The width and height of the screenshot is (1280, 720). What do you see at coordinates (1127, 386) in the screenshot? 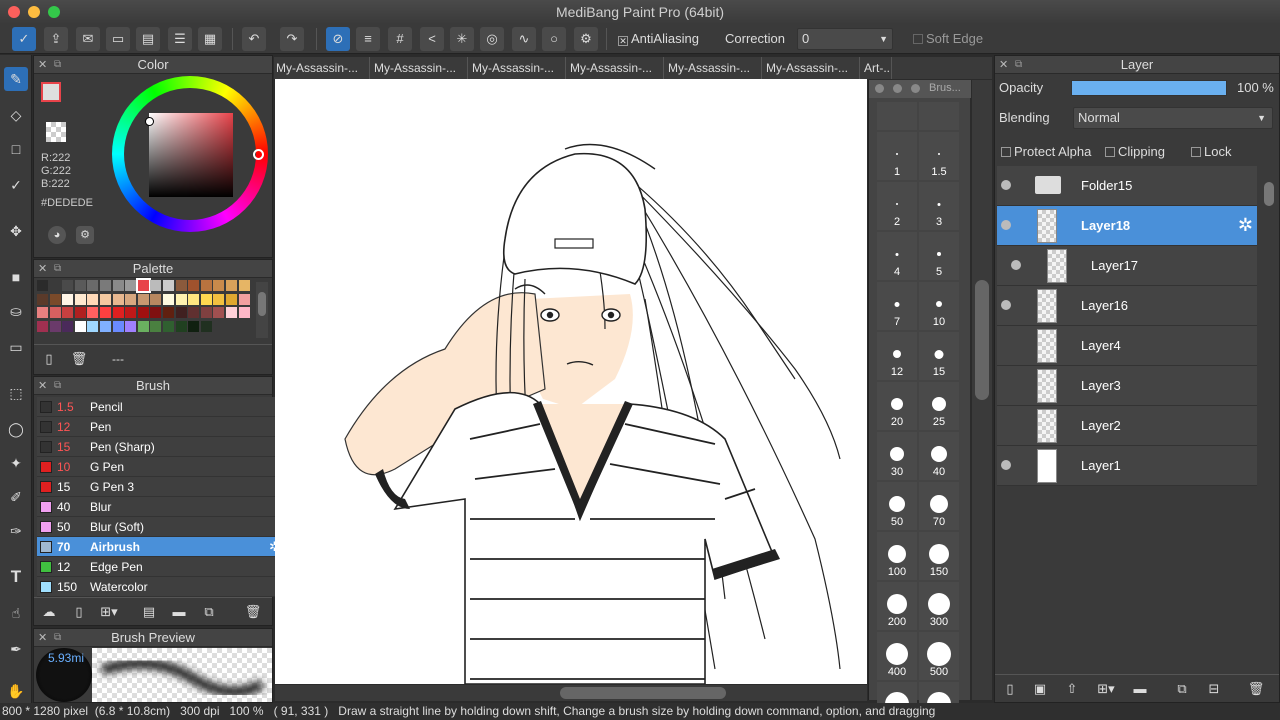
I see `layer-item: Layer3` at bounding box center [1127, 386].